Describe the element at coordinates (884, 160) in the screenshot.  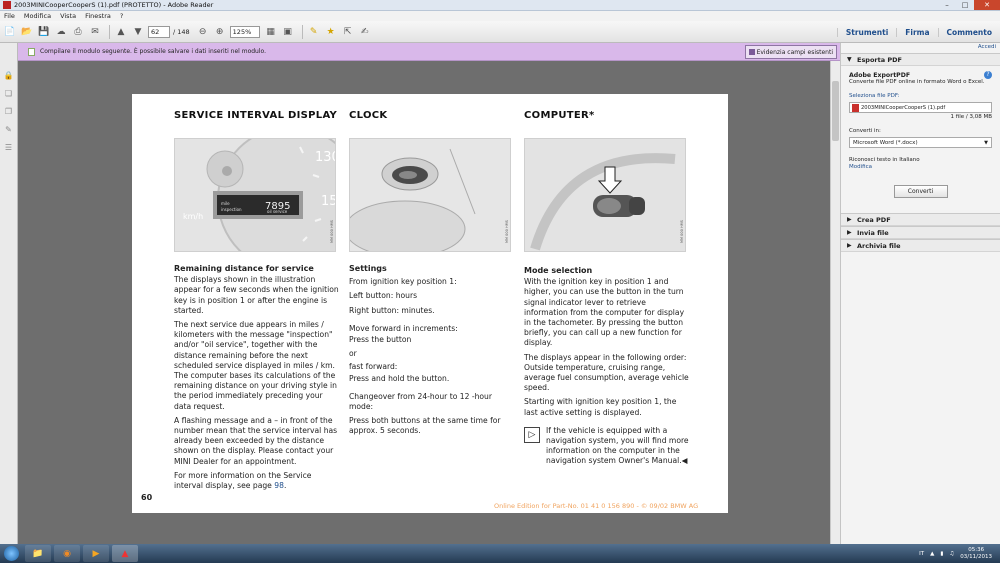
I see `ocr-label: Riconosci testo in Italiano` at that location.